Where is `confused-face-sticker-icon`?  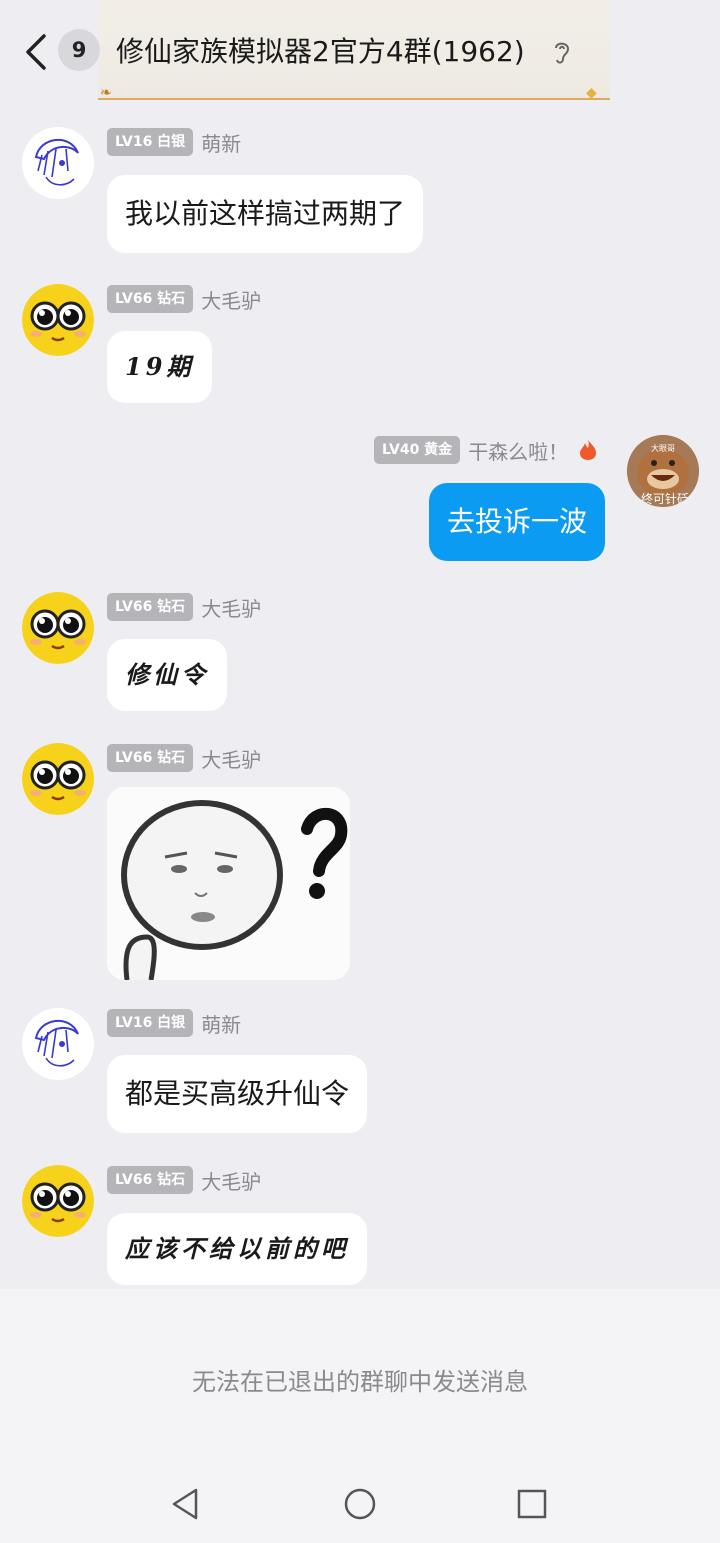 confused-face-sticker-icon is located at coordinates (228, 883).